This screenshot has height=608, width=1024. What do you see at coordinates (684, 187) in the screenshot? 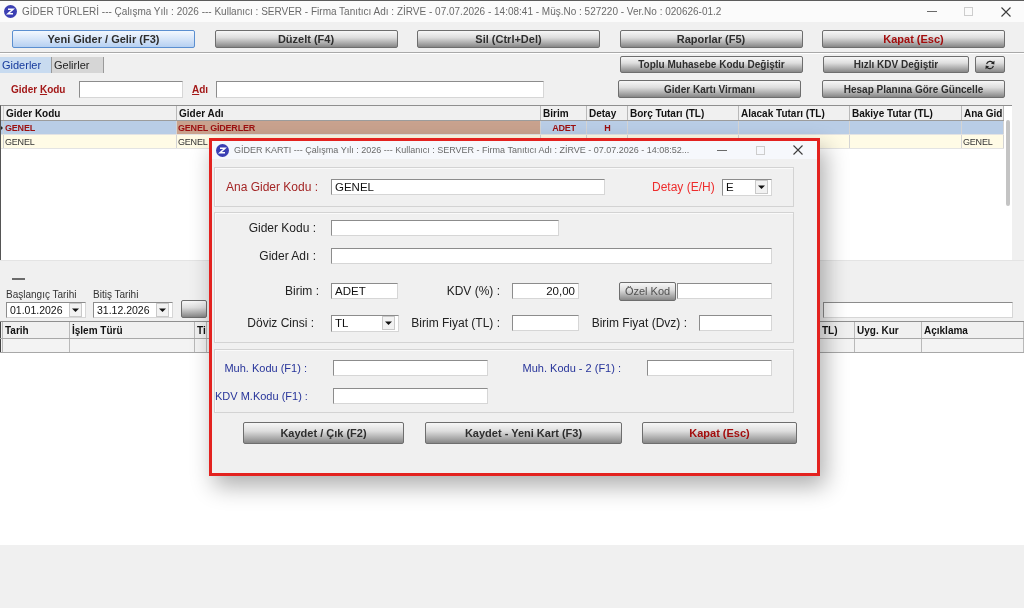
I see `field-label: Detay (E/H)` at bounding box center [684, 187].